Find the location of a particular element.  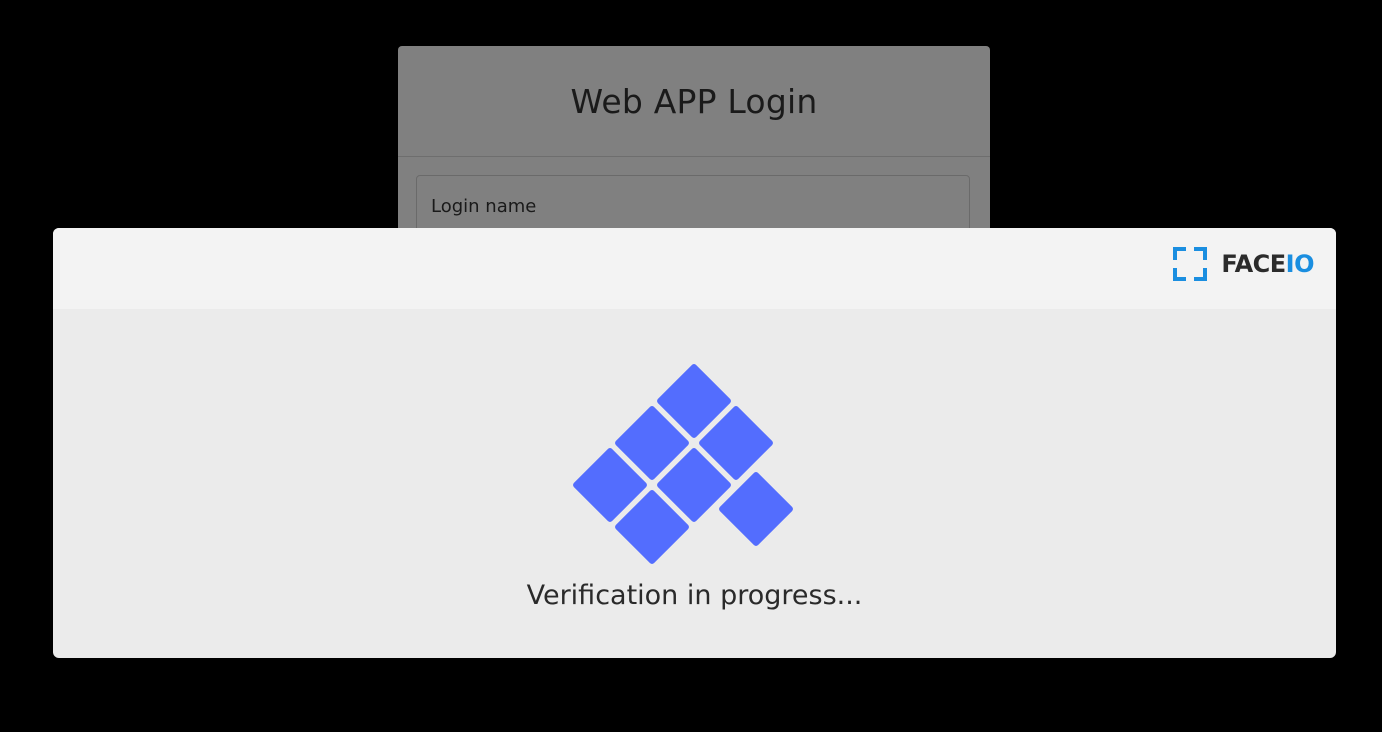

faceio-face-text: FACE is located at coordinates (1253, 264).